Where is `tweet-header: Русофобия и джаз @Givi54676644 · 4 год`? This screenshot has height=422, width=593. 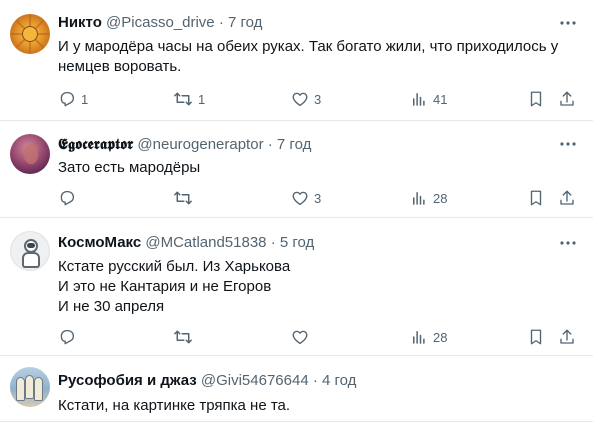 tweet-header: Русофобия и джаз @Givi54676644 · 4 год is located at coordinates (207, 381).